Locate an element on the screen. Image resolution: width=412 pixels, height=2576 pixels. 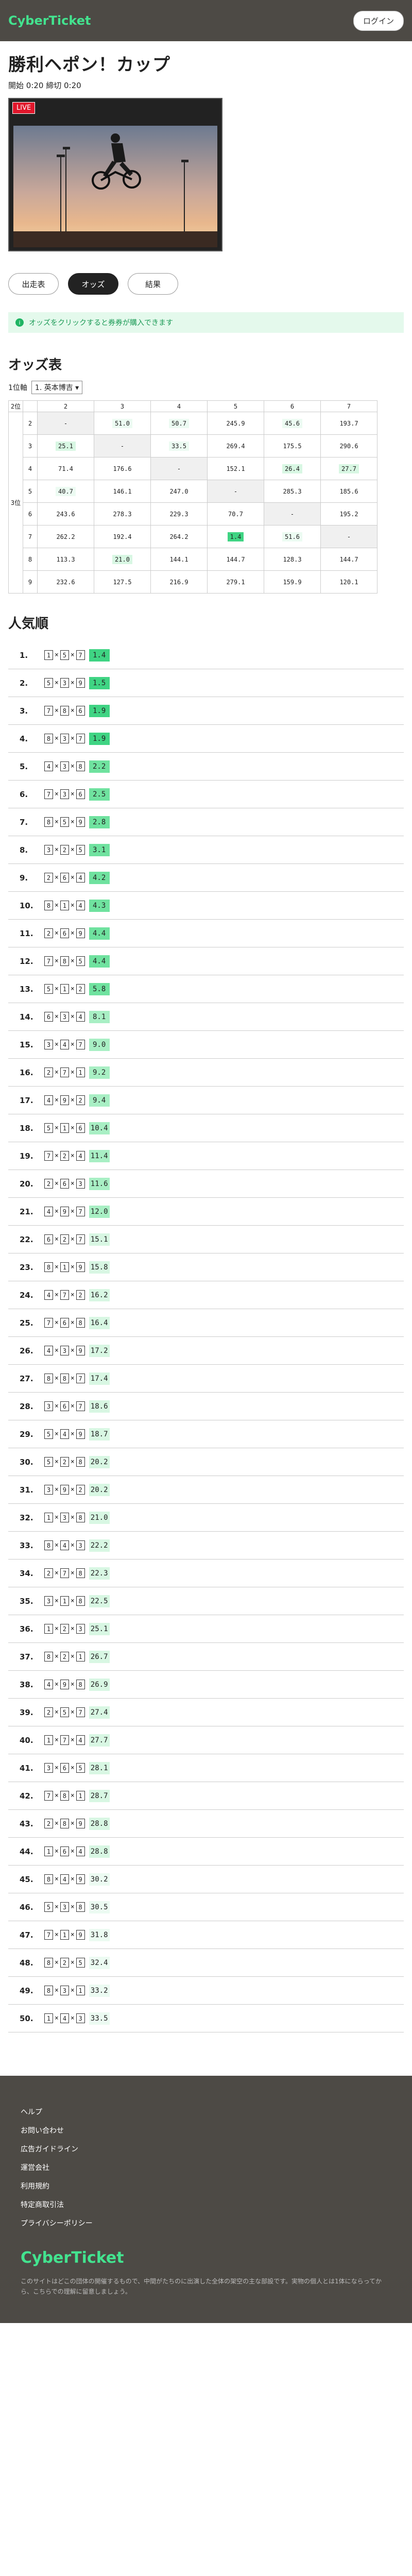
popular-odds: 15.8 is located at coordinates (100, 1267).